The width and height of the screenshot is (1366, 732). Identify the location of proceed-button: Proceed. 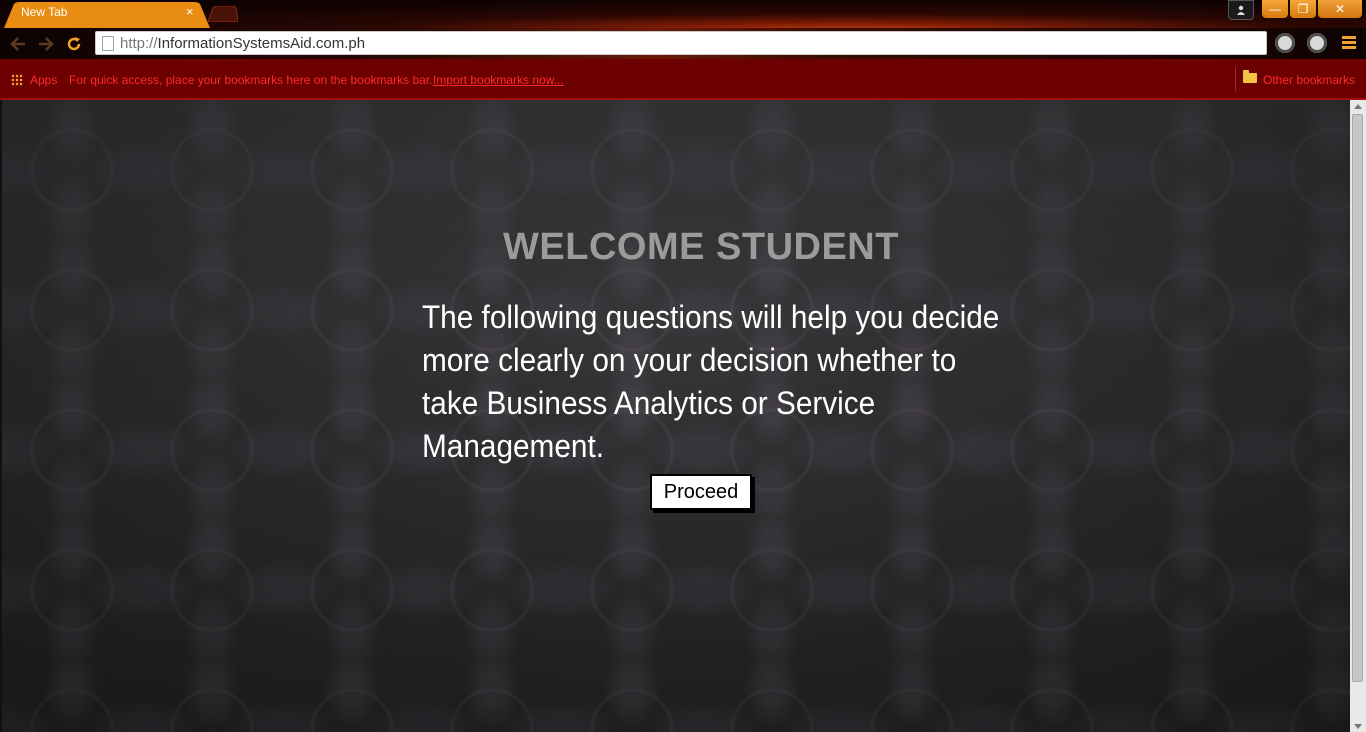
(701, 492).